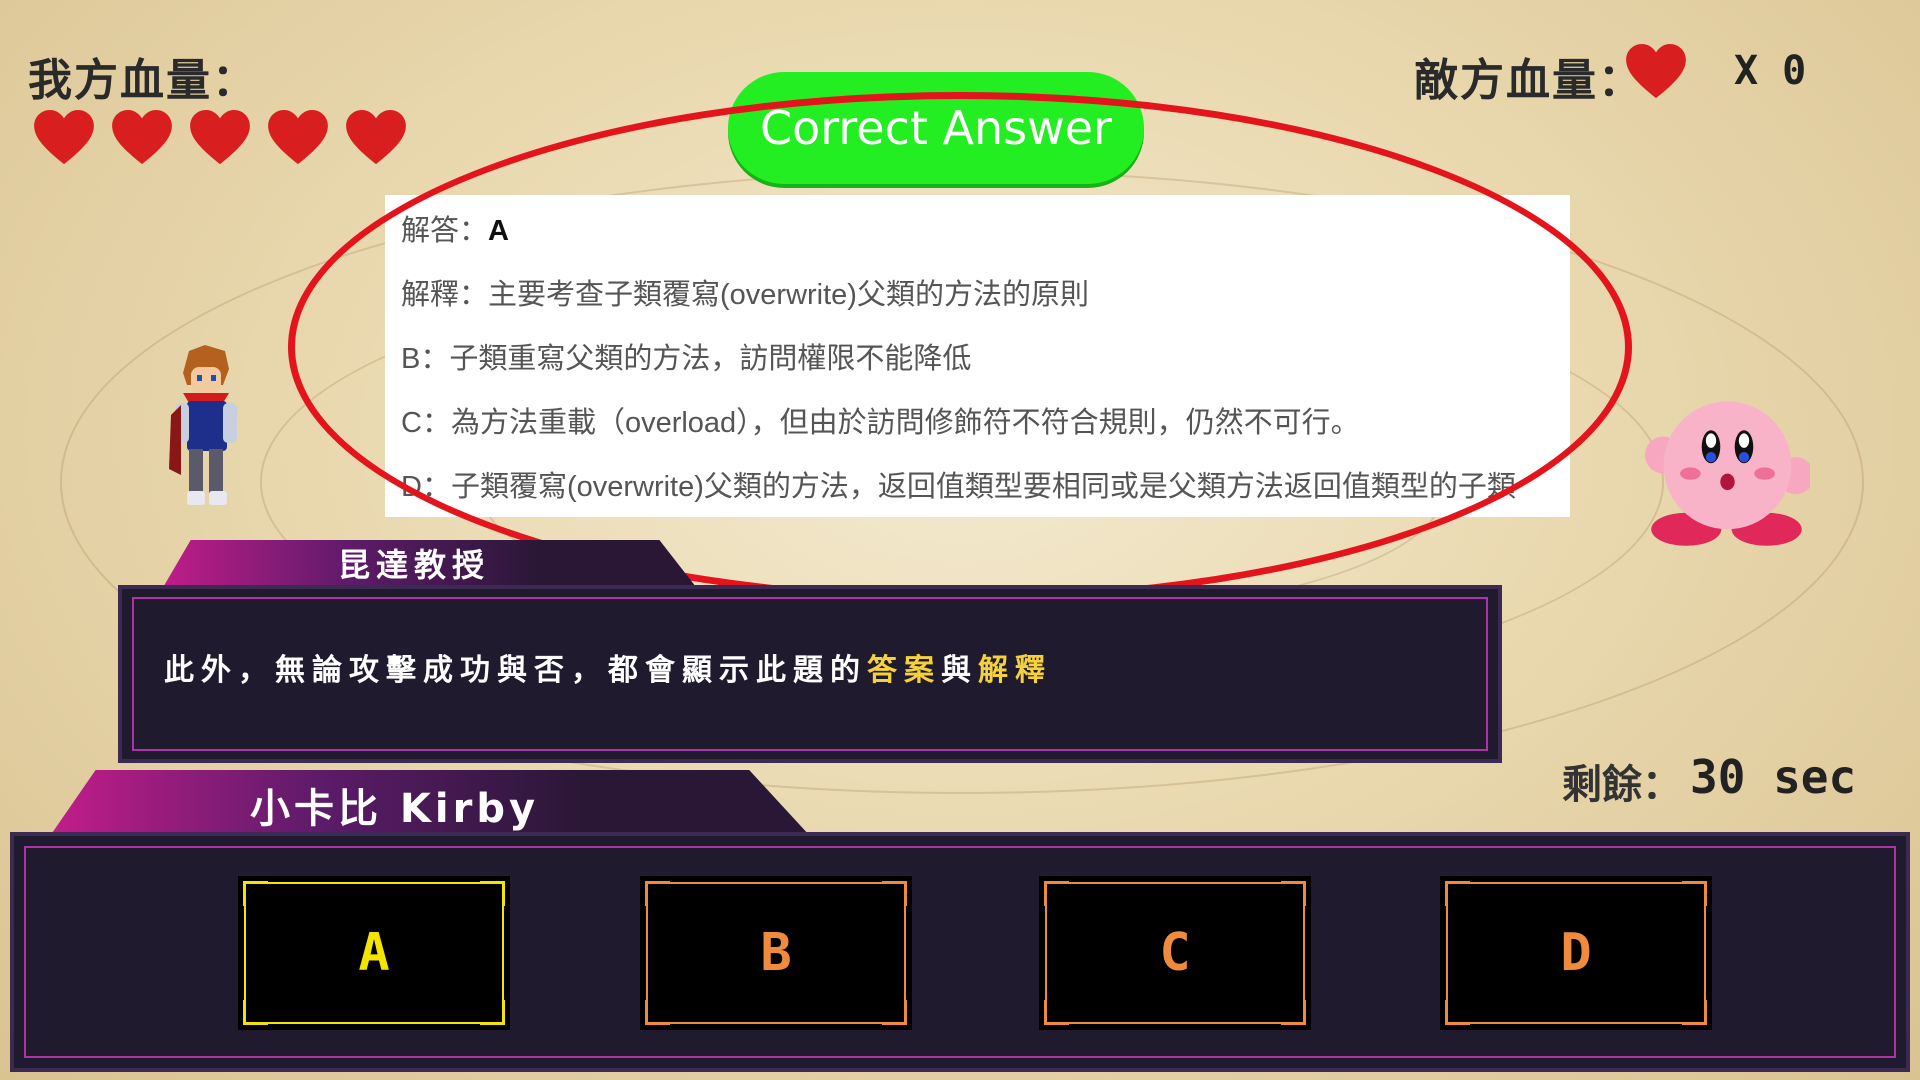 The height and width of the screenshot is (1080, 1920). I want to click on hero-sprite, so click(203, 425).